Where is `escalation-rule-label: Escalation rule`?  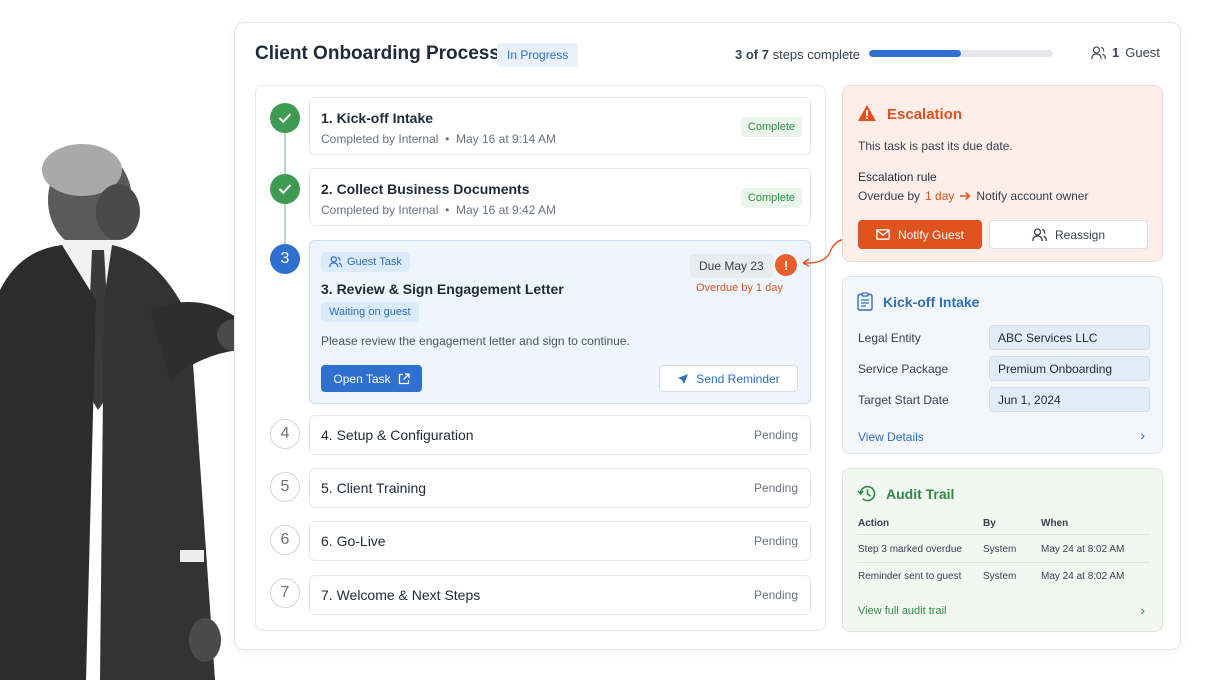
escalation-rule-label: Escalation rule is located at coordinates (897, 177).